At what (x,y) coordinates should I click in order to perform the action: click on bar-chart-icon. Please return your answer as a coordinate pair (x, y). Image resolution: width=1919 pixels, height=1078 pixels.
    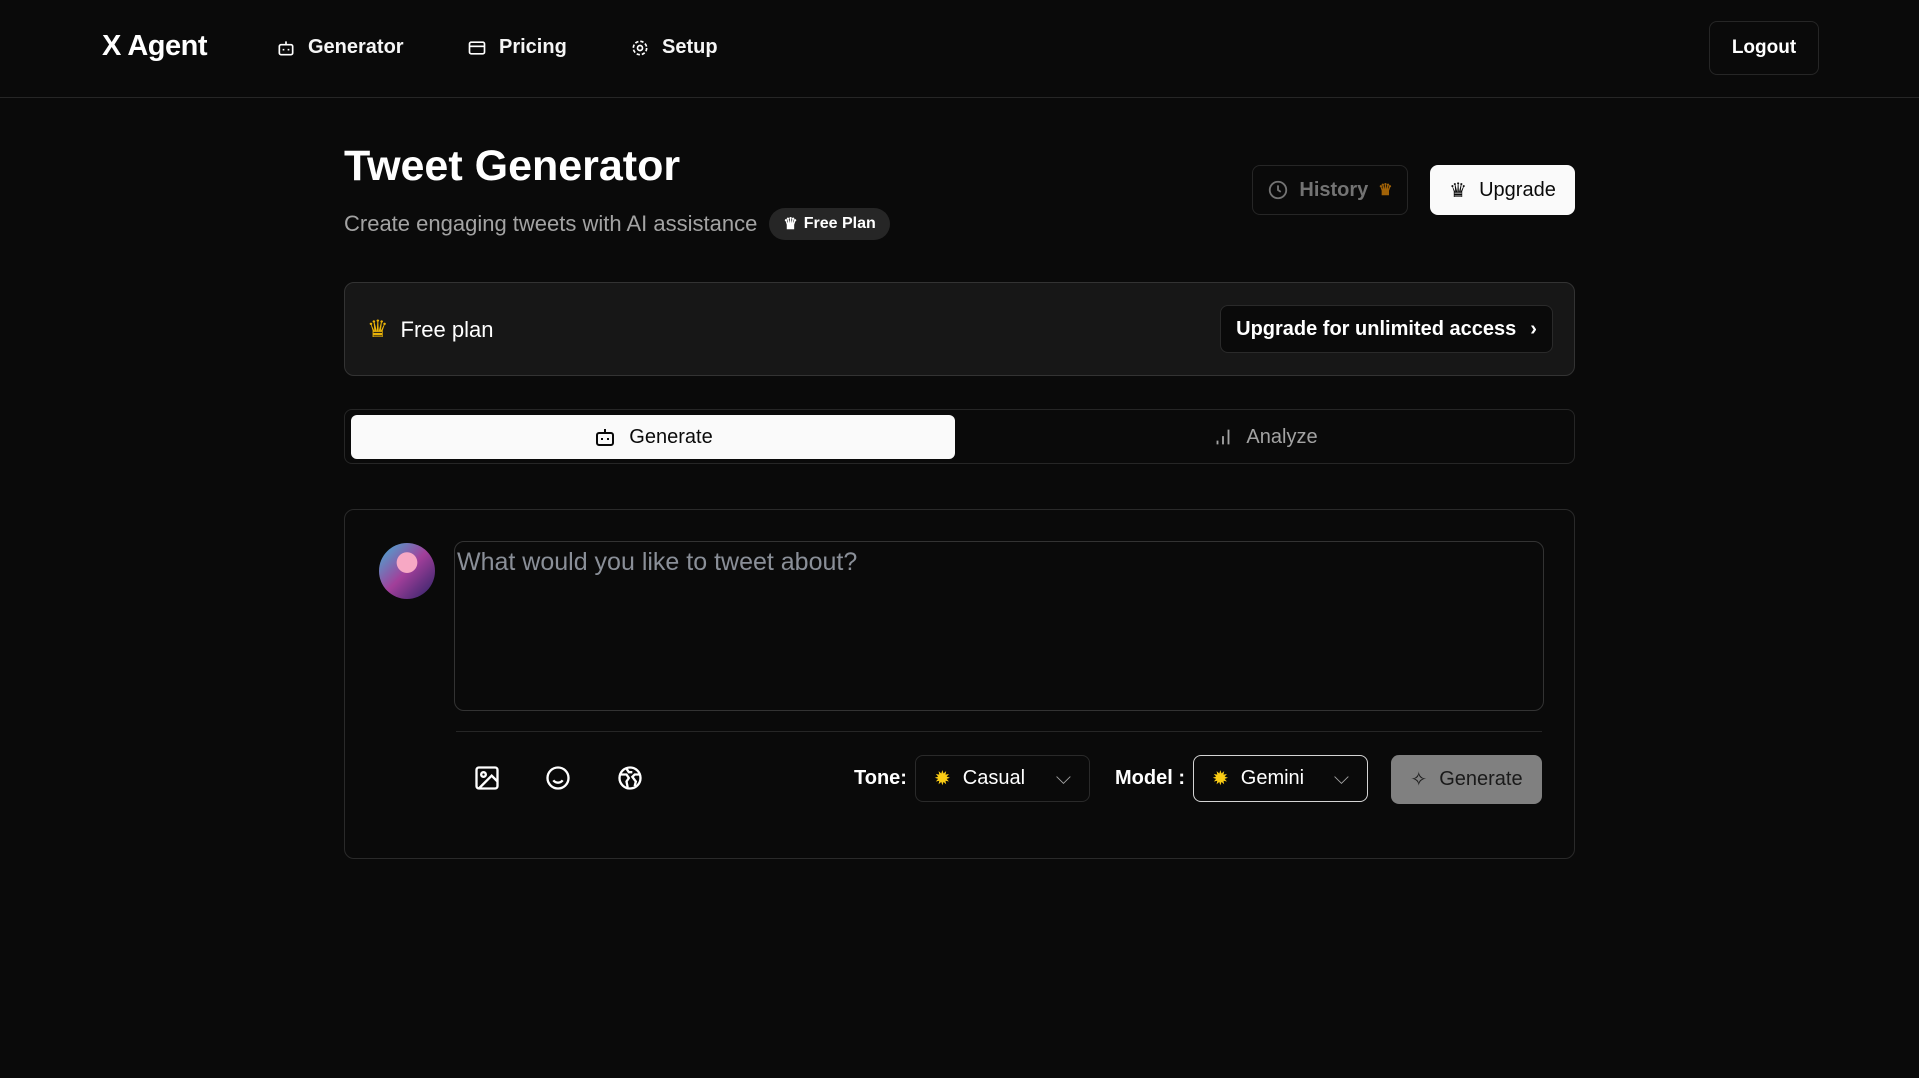
    Looking at the image, I should click on (1223, 437).